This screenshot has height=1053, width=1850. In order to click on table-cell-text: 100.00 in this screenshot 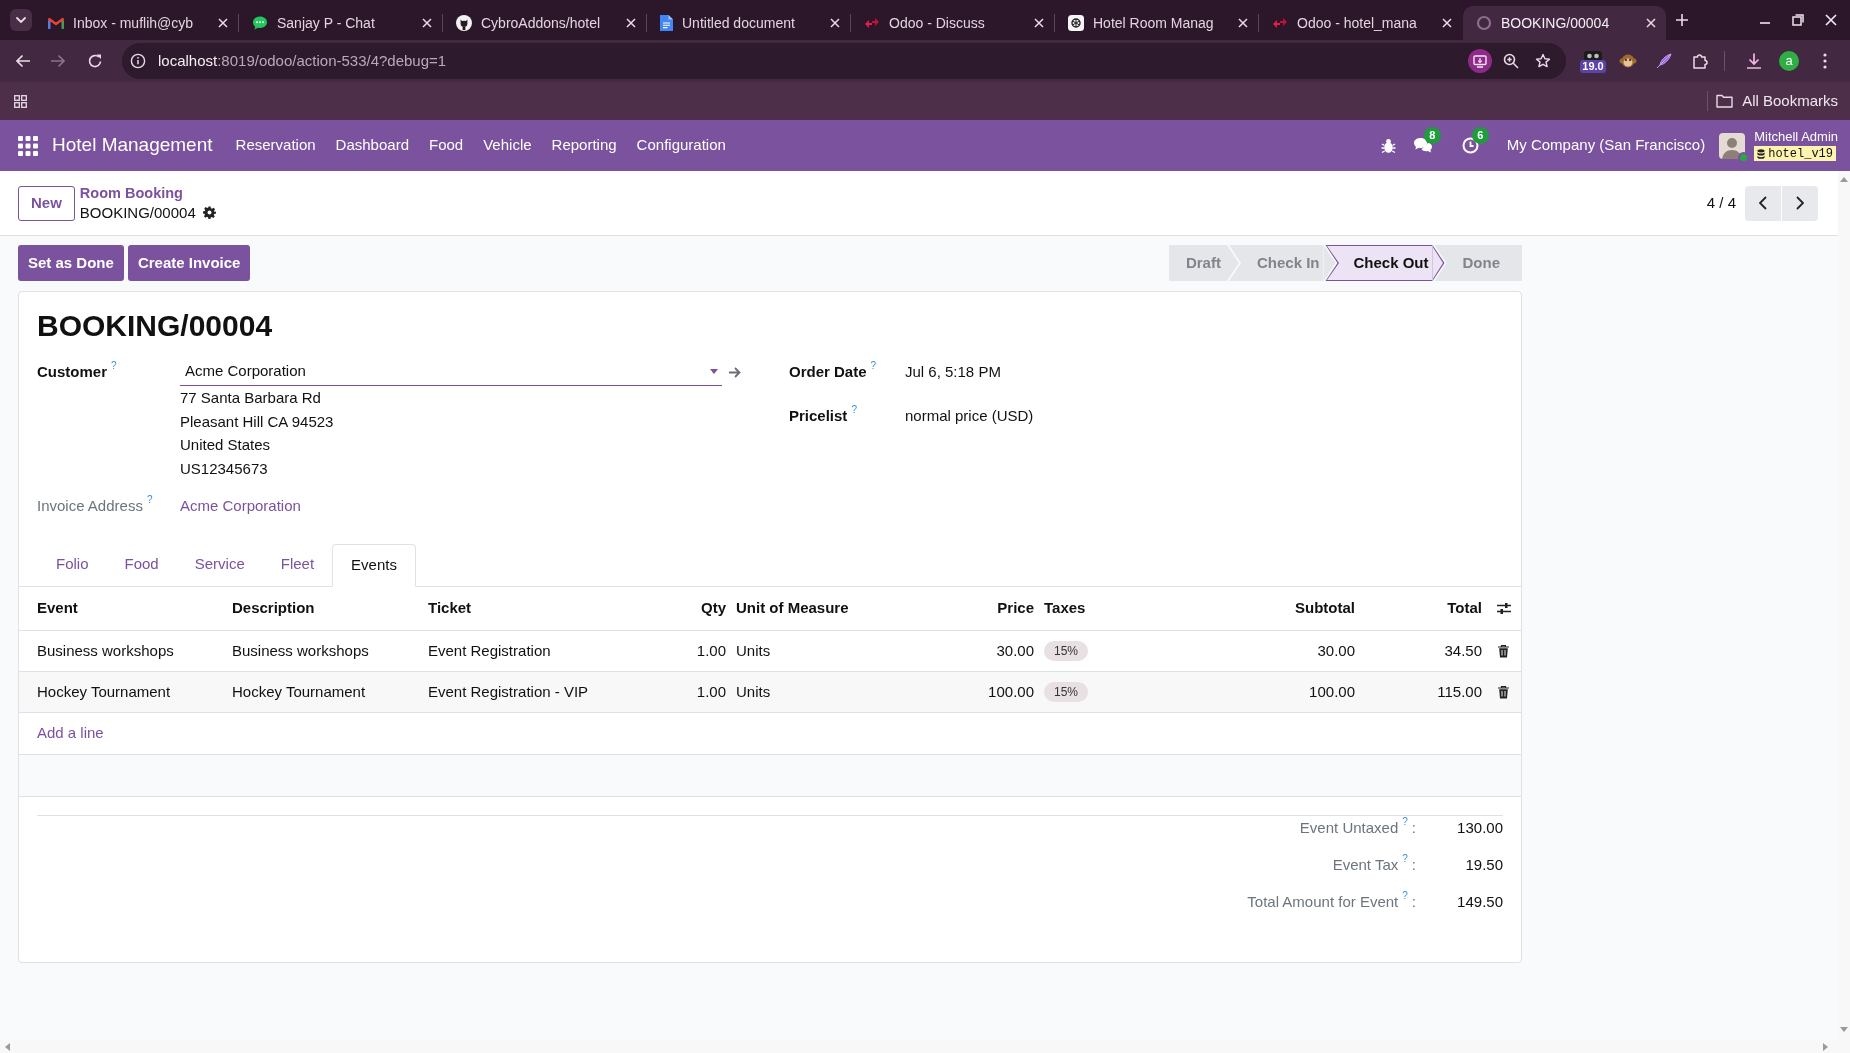, I will do `click(1011, 691)`.